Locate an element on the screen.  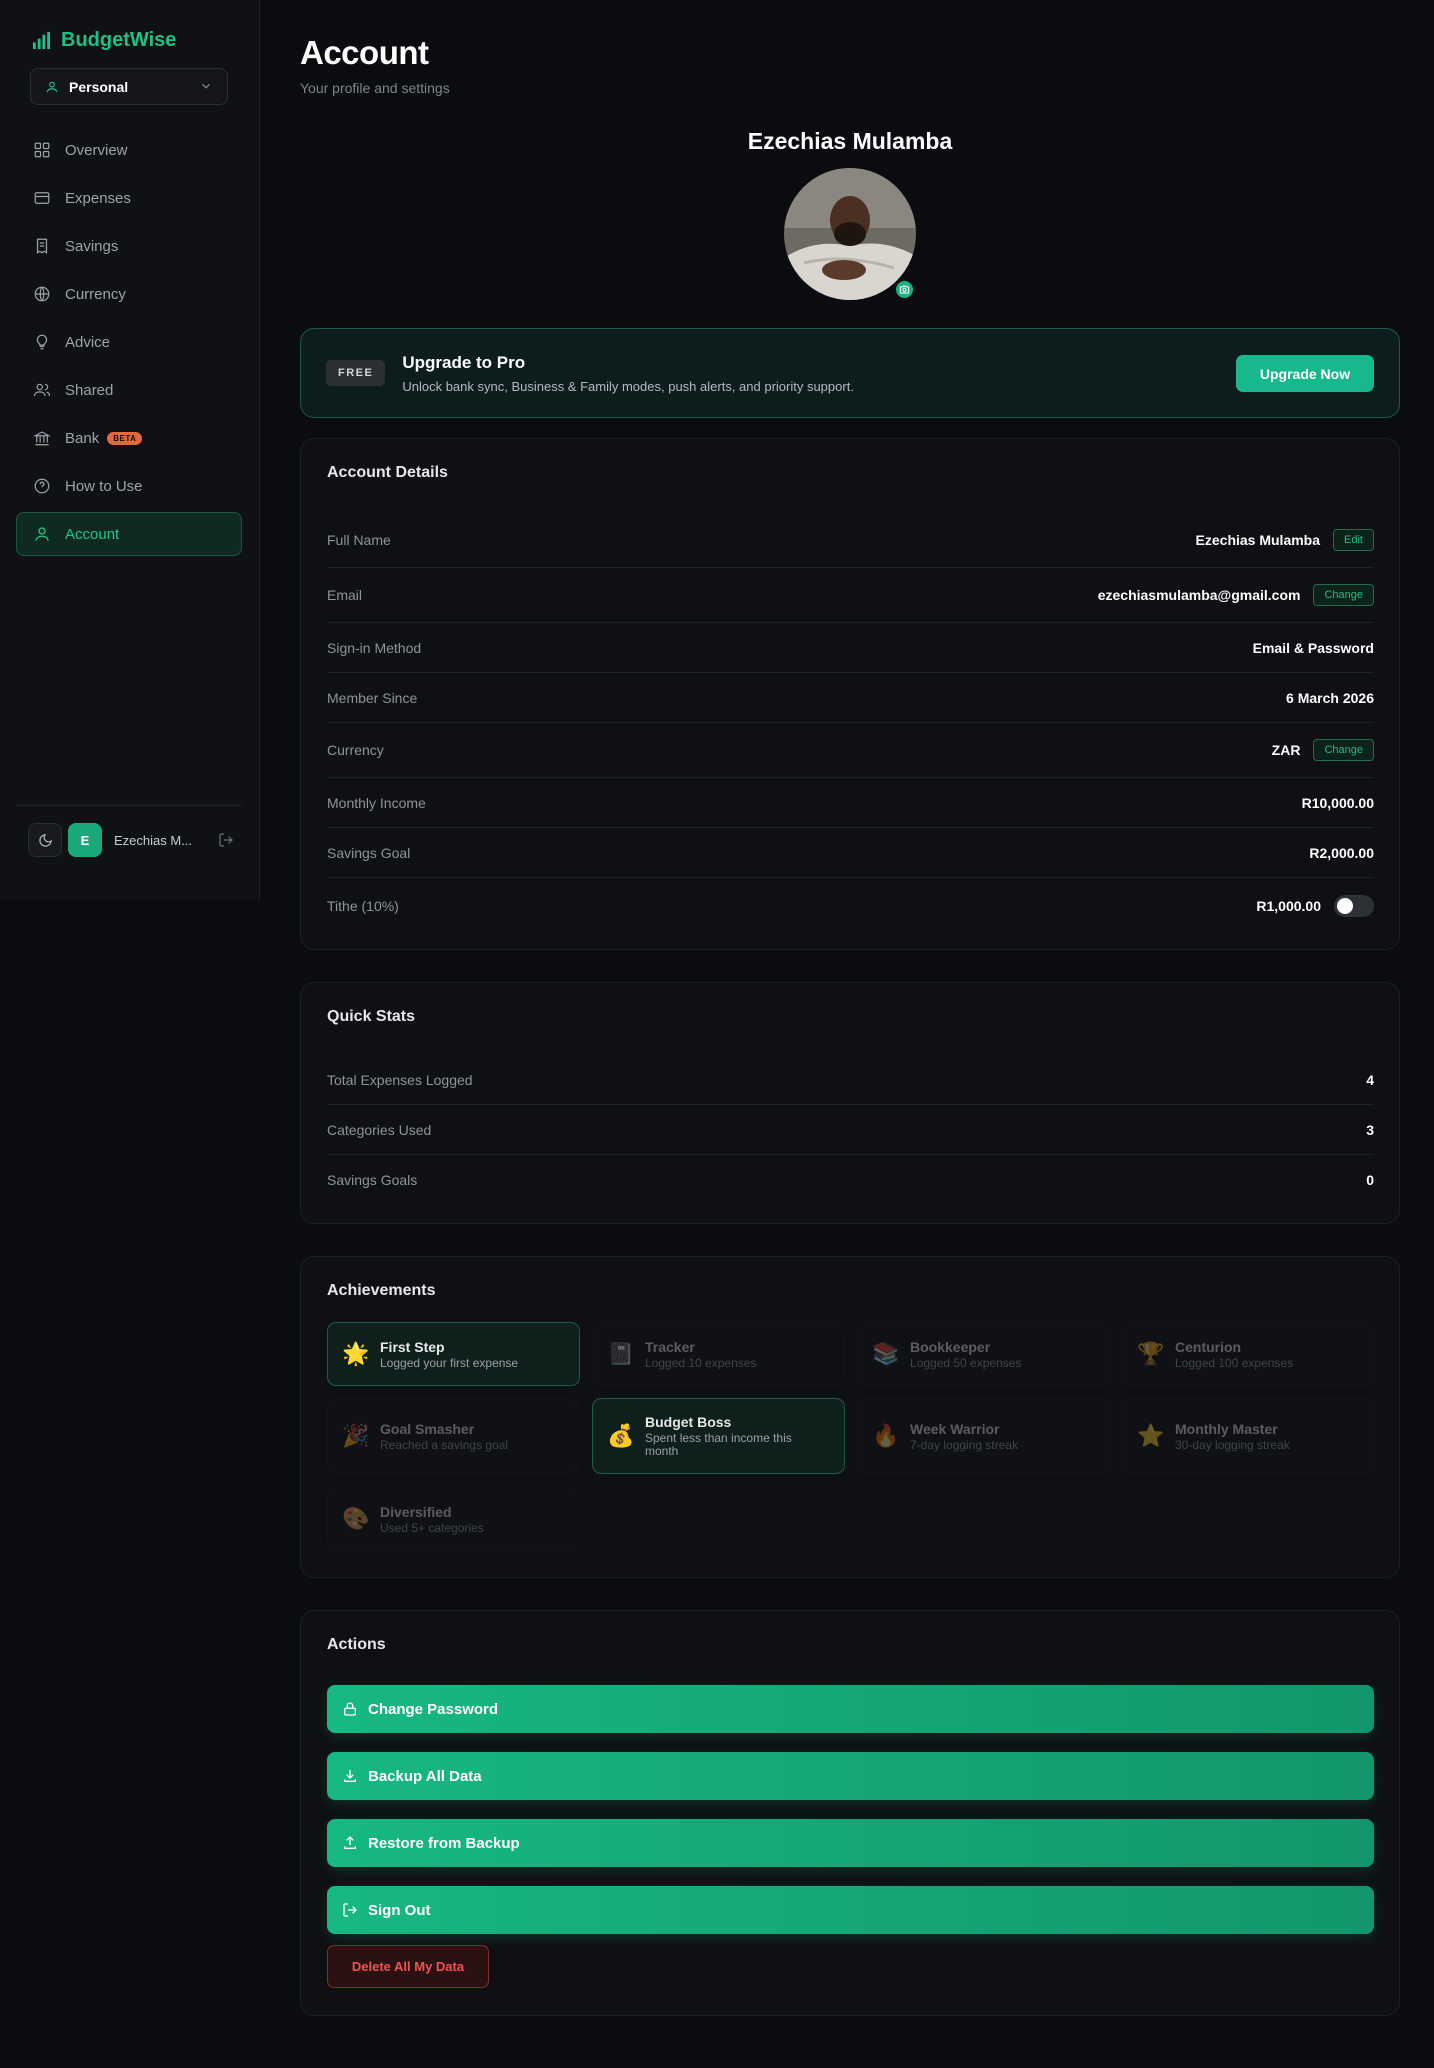
logout-icon is located at coordinates (226, 840).